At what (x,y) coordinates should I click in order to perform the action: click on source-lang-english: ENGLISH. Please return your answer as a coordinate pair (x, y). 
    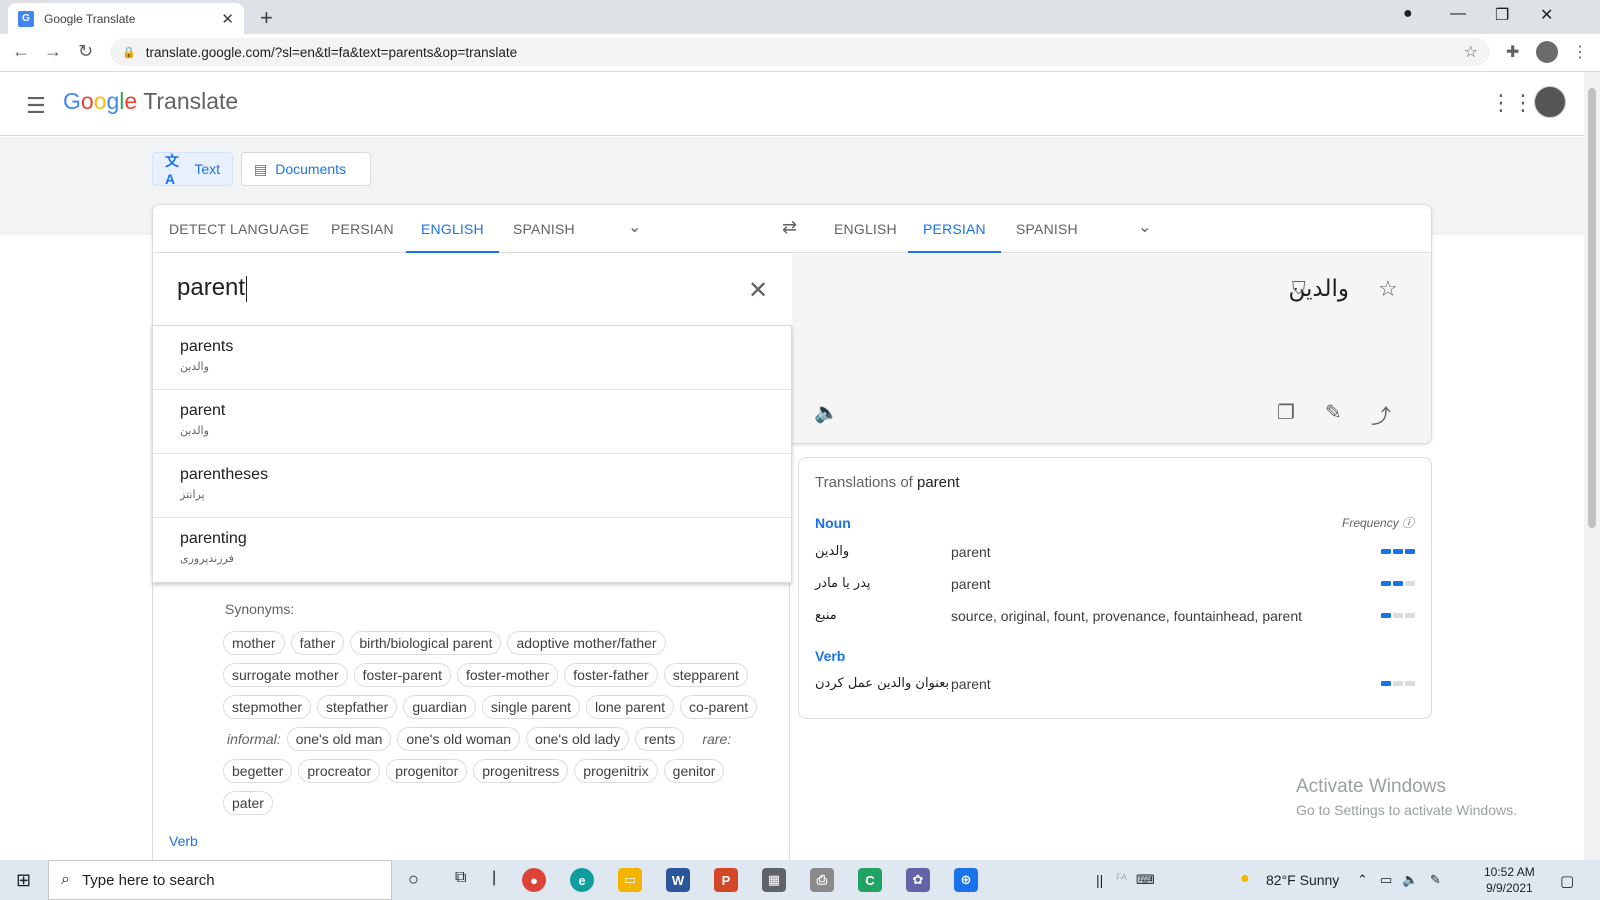
    Looking at the image, I should click on (452, 229).